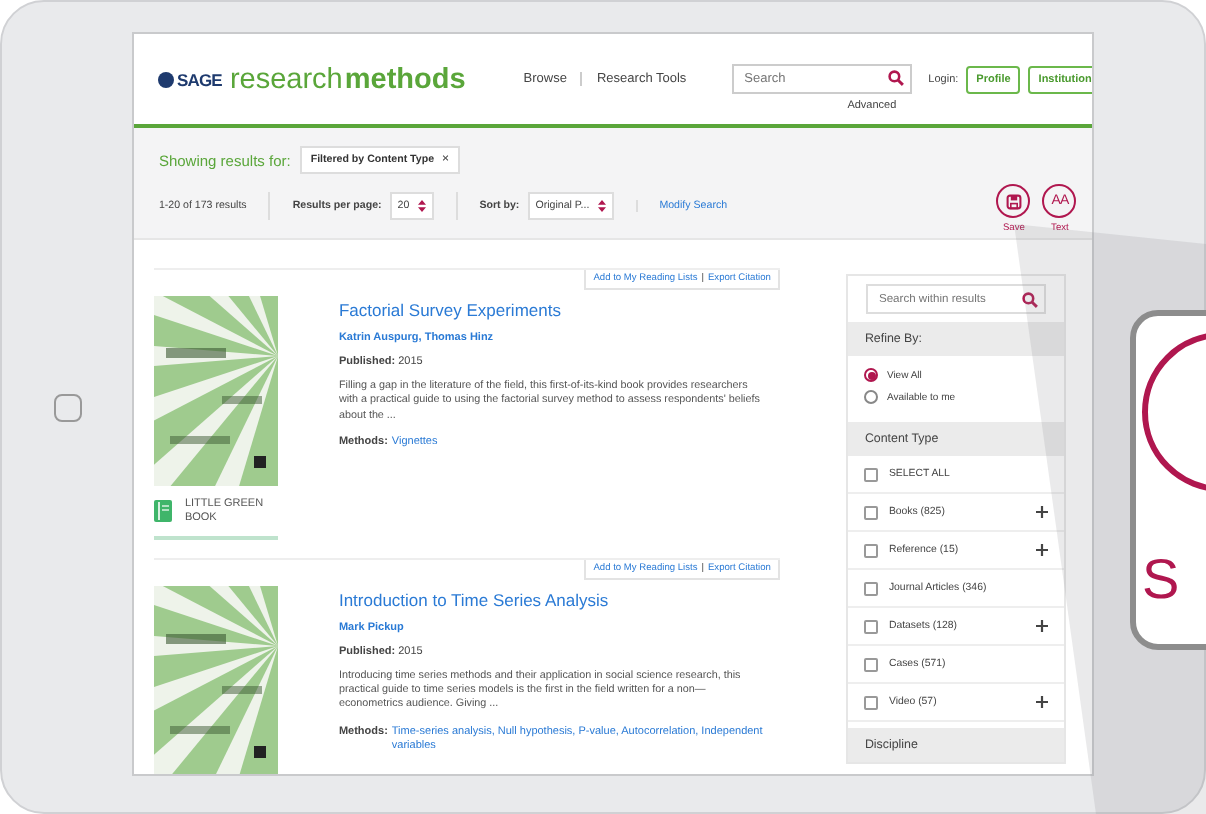 This screenshot has height=814, width=1206. I want to click on result-title-link: Introduction to Time Series Analysis, so click(550, 599).